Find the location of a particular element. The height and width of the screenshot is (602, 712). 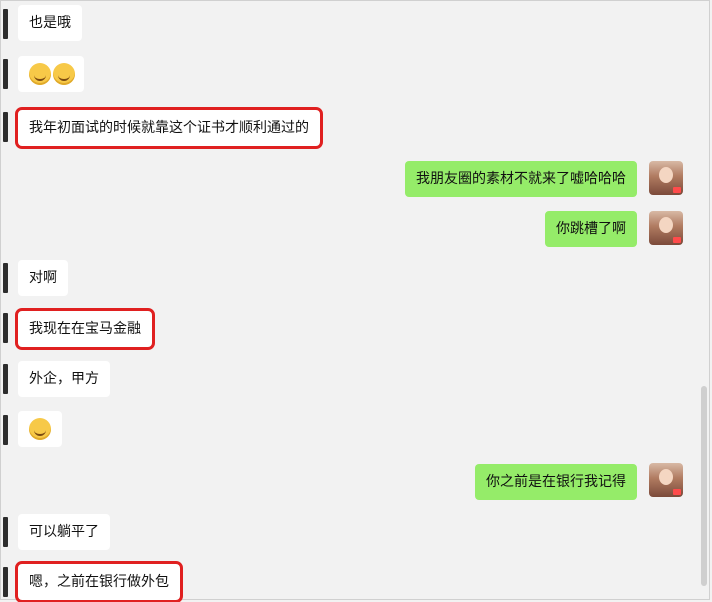

scrollbar is located at coordinates (704, 486).